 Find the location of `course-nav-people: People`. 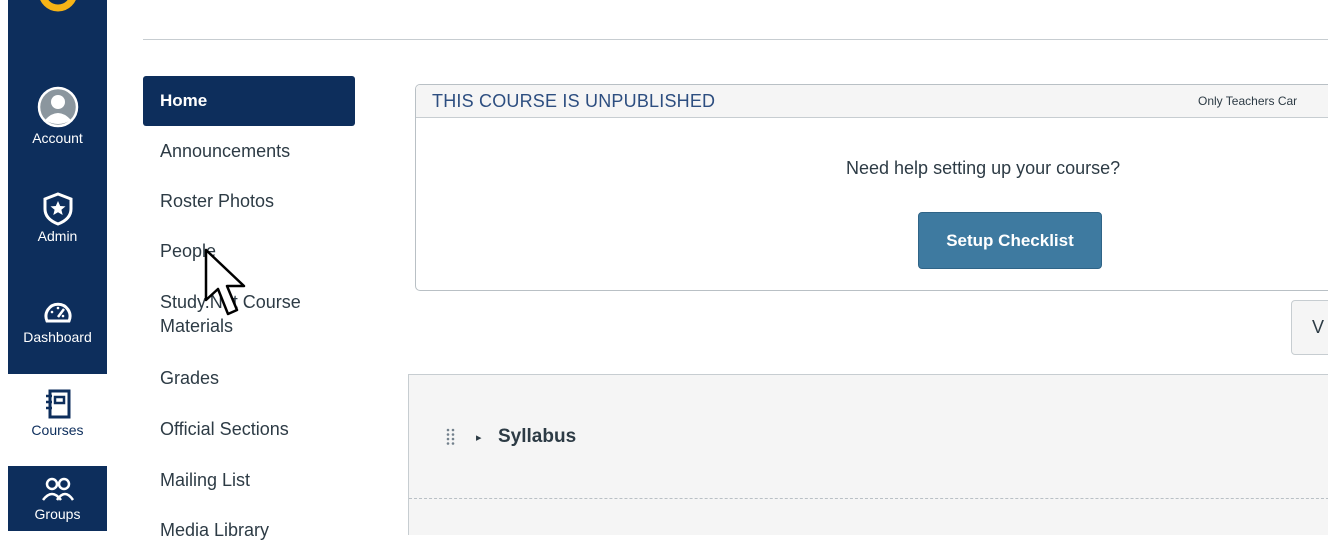

course-nav-people: People is located at coordinates (249, 251).